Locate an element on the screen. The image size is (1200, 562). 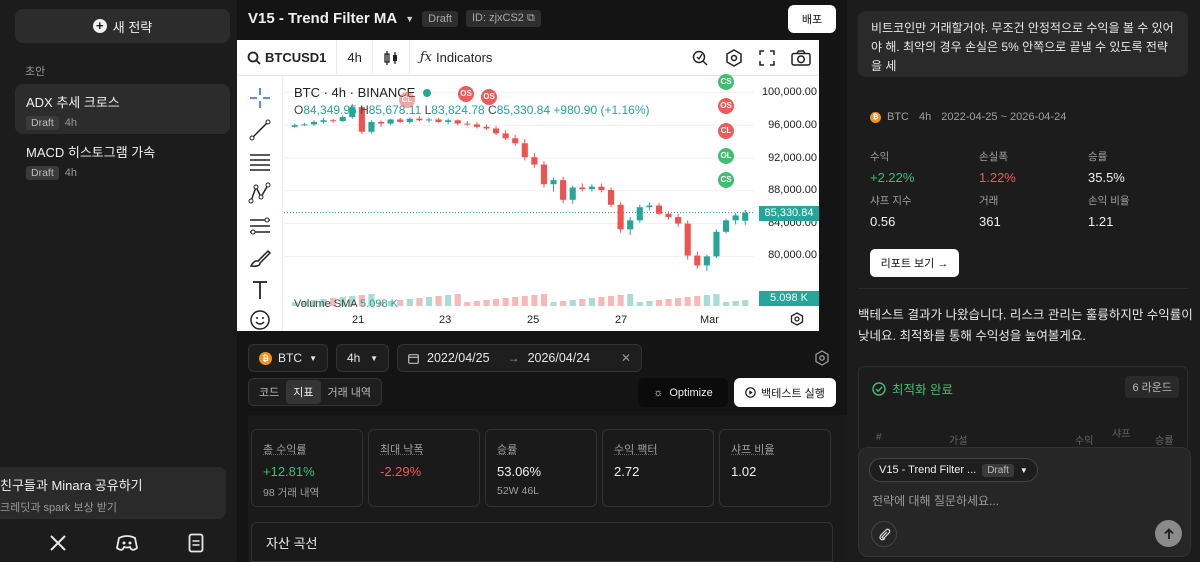
strategy-item: ADX 추세 크로스 Draft 4h is located at coordinates (122, 109).